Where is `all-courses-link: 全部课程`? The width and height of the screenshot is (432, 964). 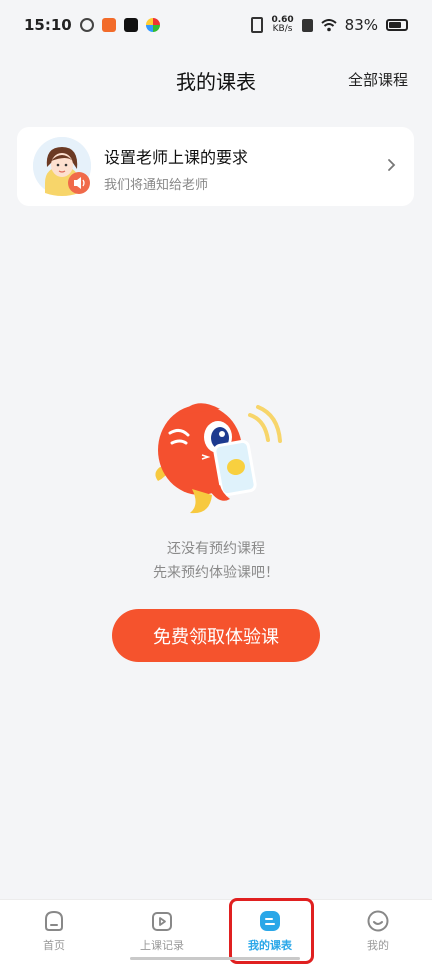
all-courses-link: 全部课程 is located at coordinates (378, 79).